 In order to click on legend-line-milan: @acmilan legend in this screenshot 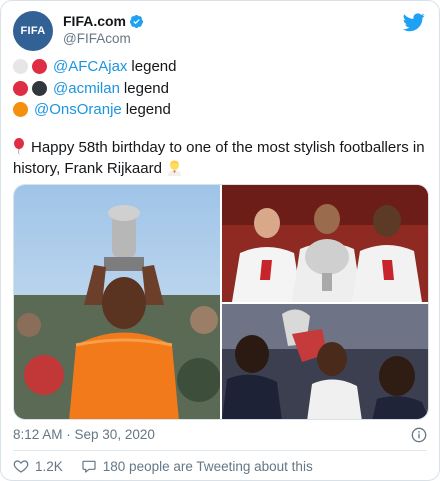, I will do `click(220, 89)`.